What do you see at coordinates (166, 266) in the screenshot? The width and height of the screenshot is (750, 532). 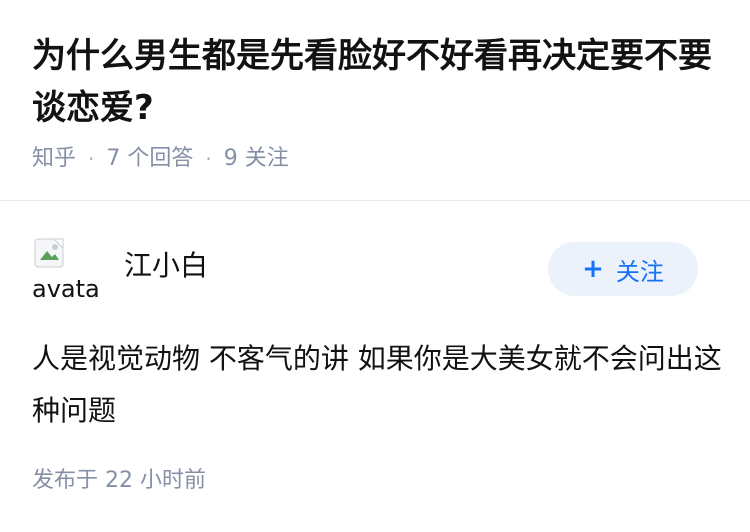 I see `author-name: 江小白` at bounding box center [166, 266].